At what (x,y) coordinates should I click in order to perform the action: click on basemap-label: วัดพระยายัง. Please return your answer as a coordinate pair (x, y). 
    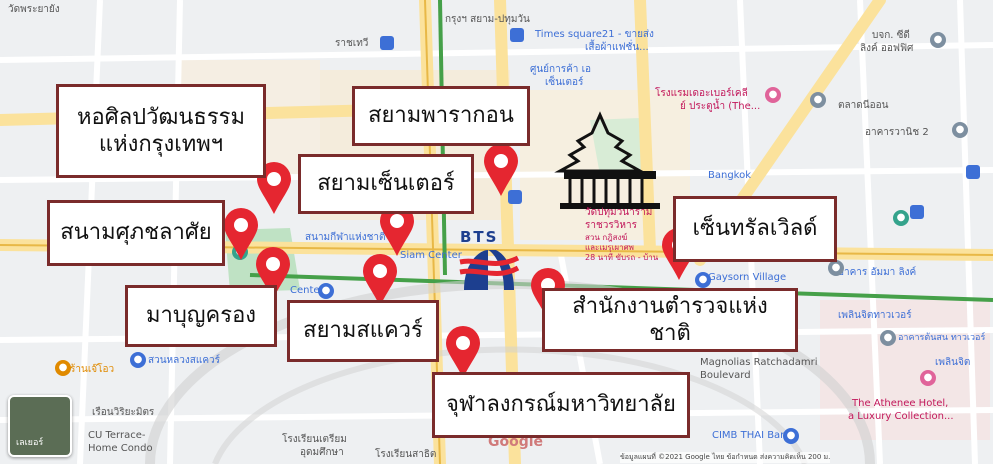
    Looking at the image, I should click on (34, 9).